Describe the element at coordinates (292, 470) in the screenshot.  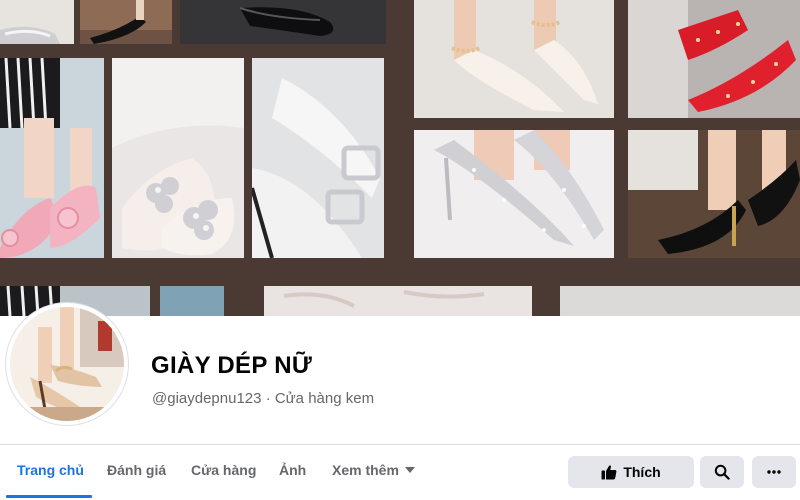
I see `tab-photos: Ảnh` at that location.